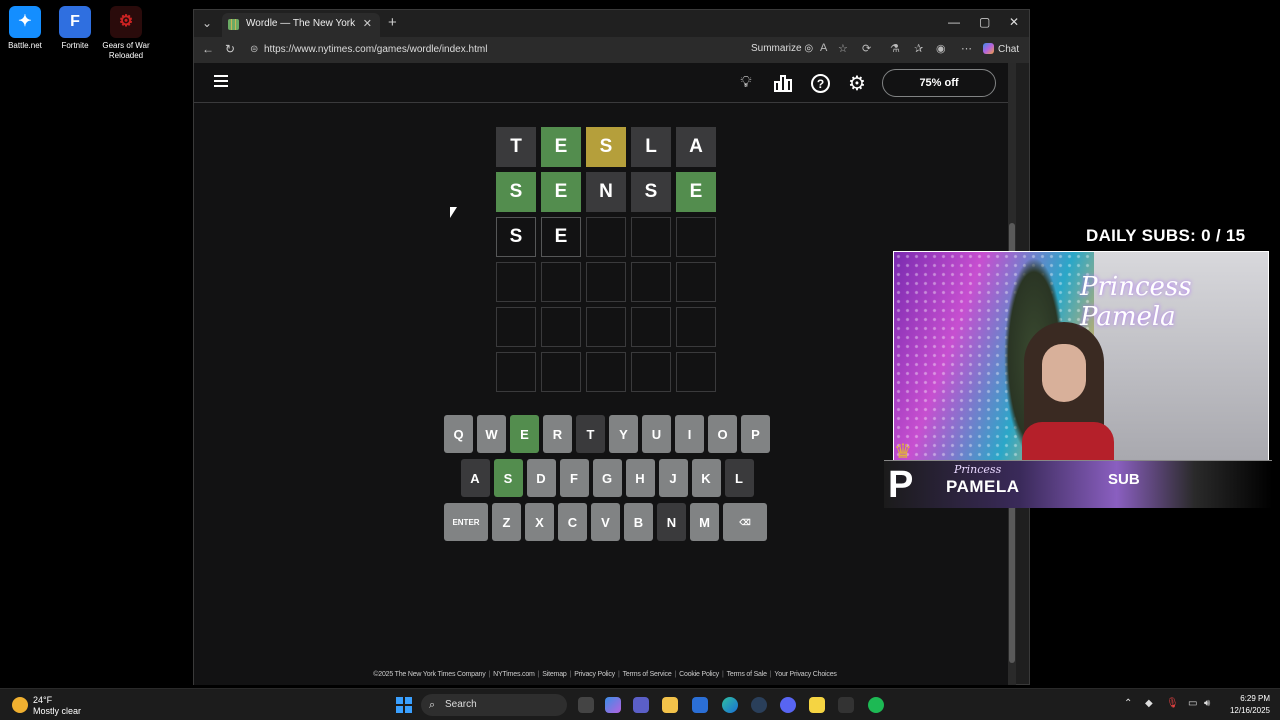  Describe the element at coordinates (823, 48) in the screenshot. I see `read-aloud-icon: A` at that location.